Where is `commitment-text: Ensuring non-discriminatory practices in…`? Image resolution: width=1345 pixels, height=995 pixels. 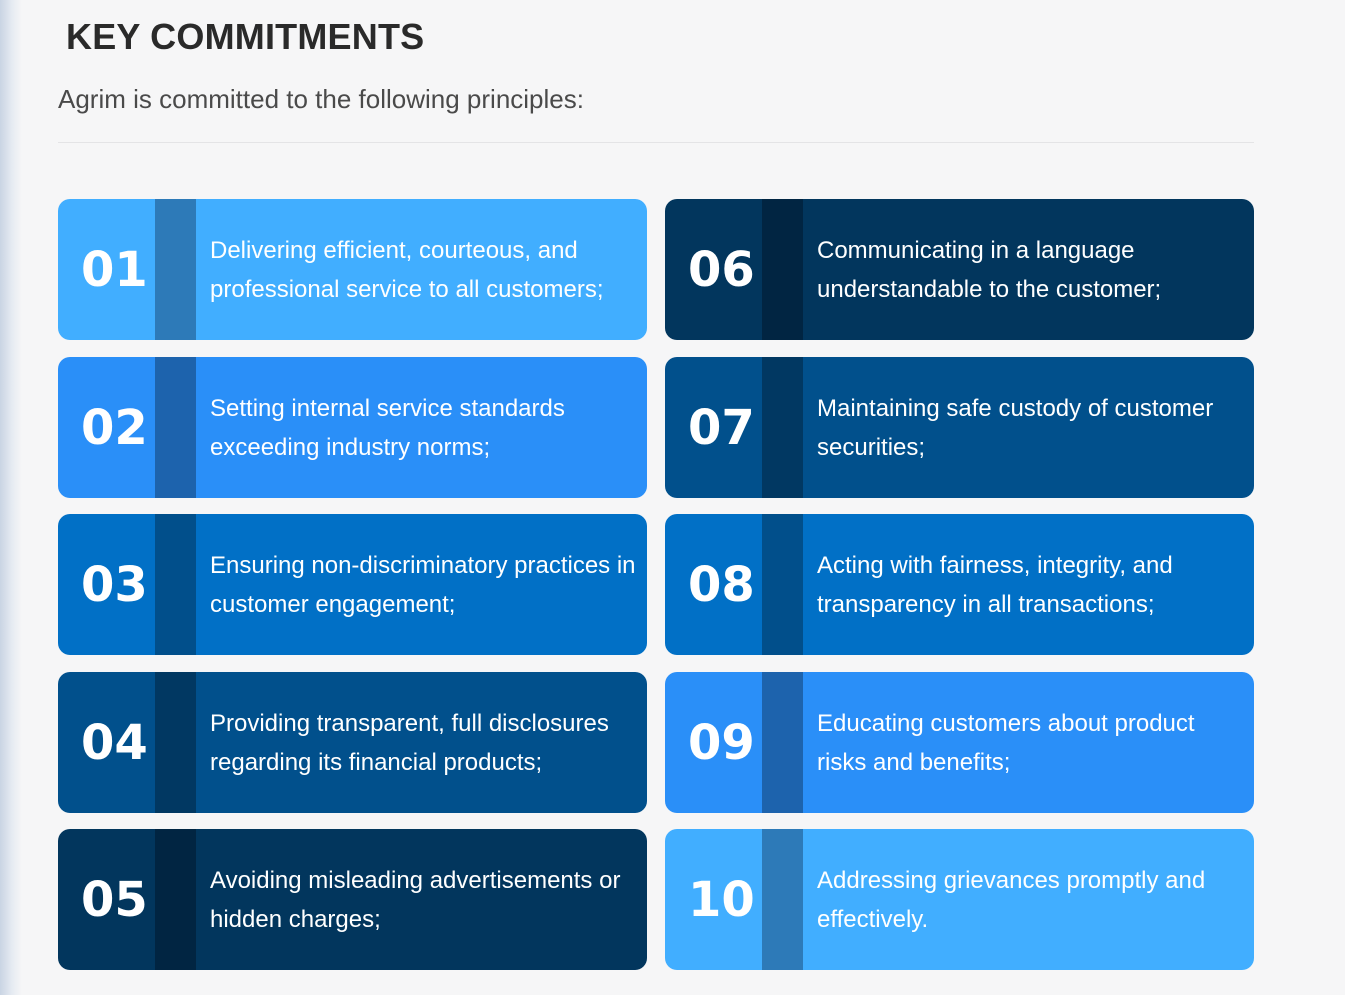
commitment-text: Ensuring non-discriminatory practices in… is located at coordinates (423, 584).